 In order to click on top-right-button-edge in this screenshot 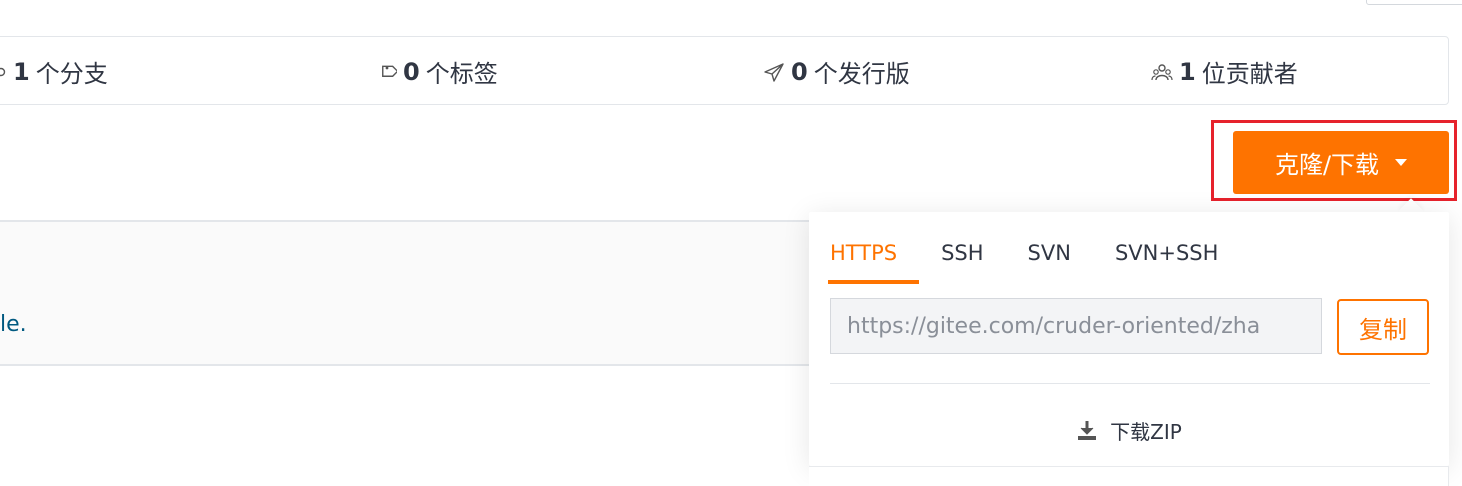, I will do `click(1414, 2)`.